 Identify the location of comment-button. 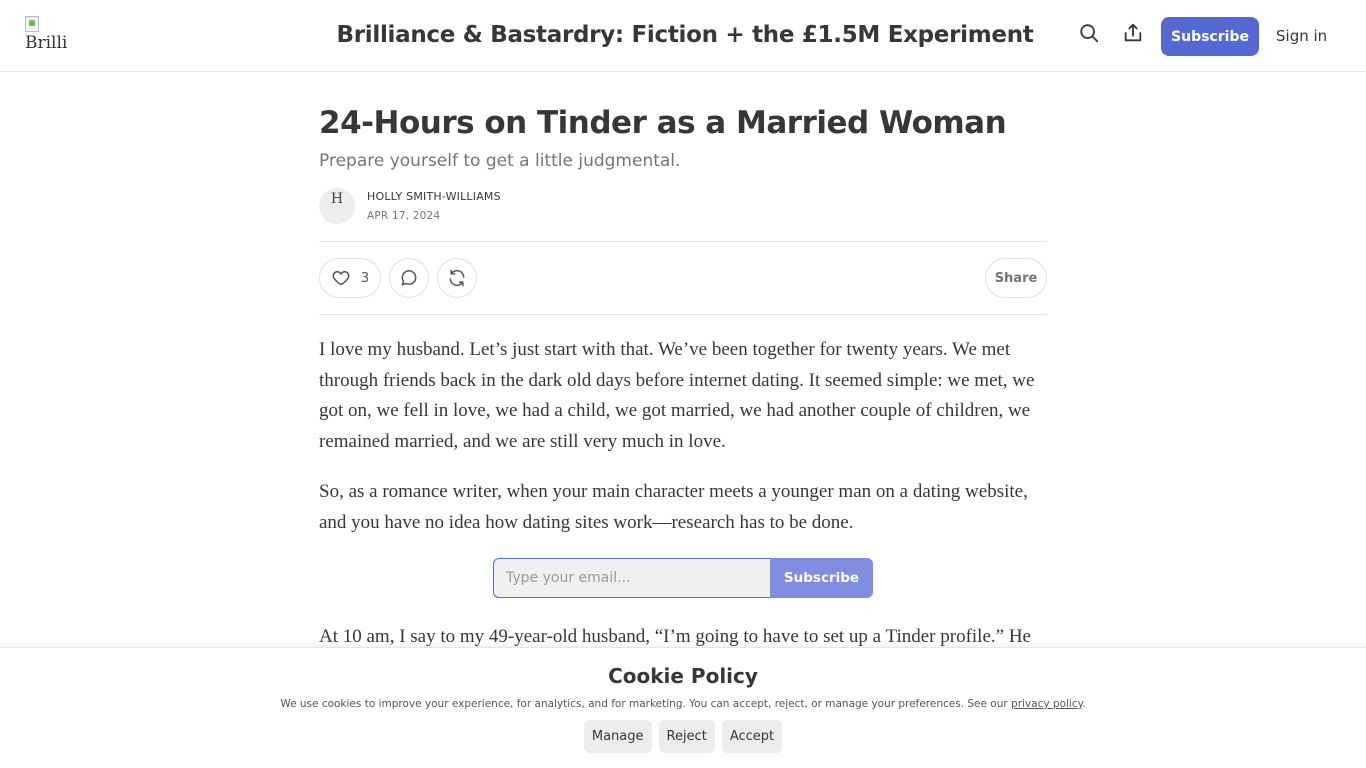
(409, 278).